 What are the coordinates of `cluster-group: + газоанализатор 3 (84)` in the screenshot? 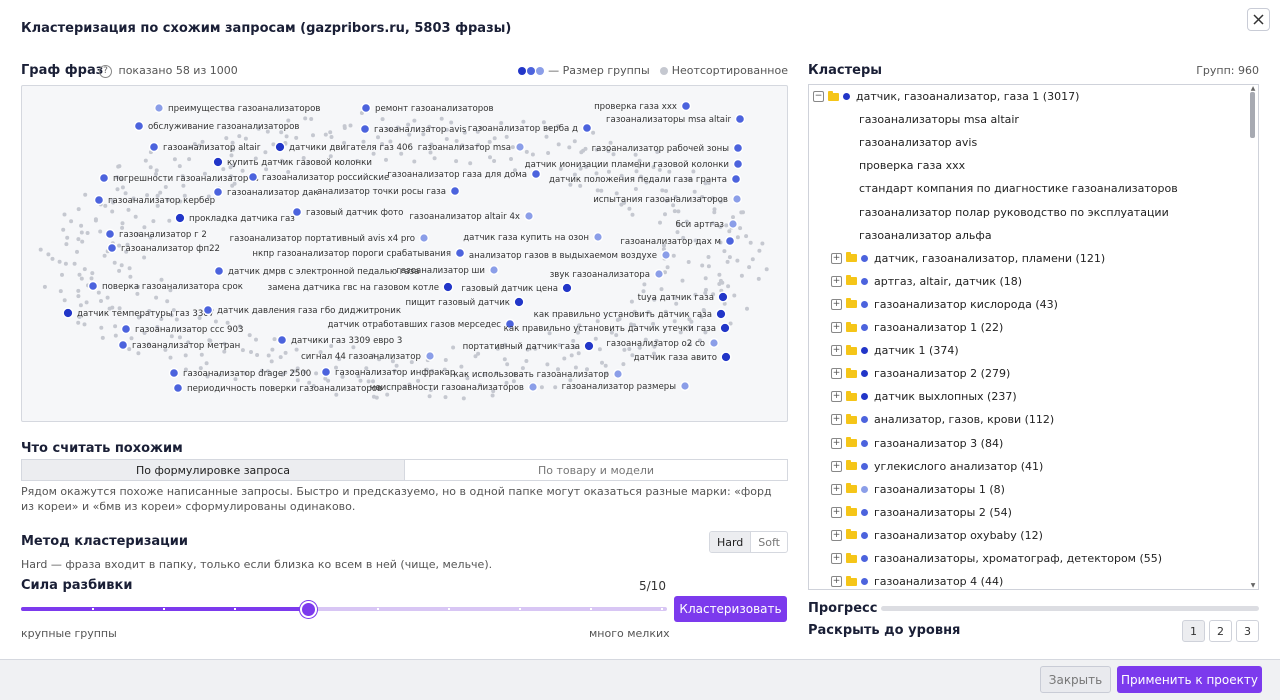 It's located at (906, 443).